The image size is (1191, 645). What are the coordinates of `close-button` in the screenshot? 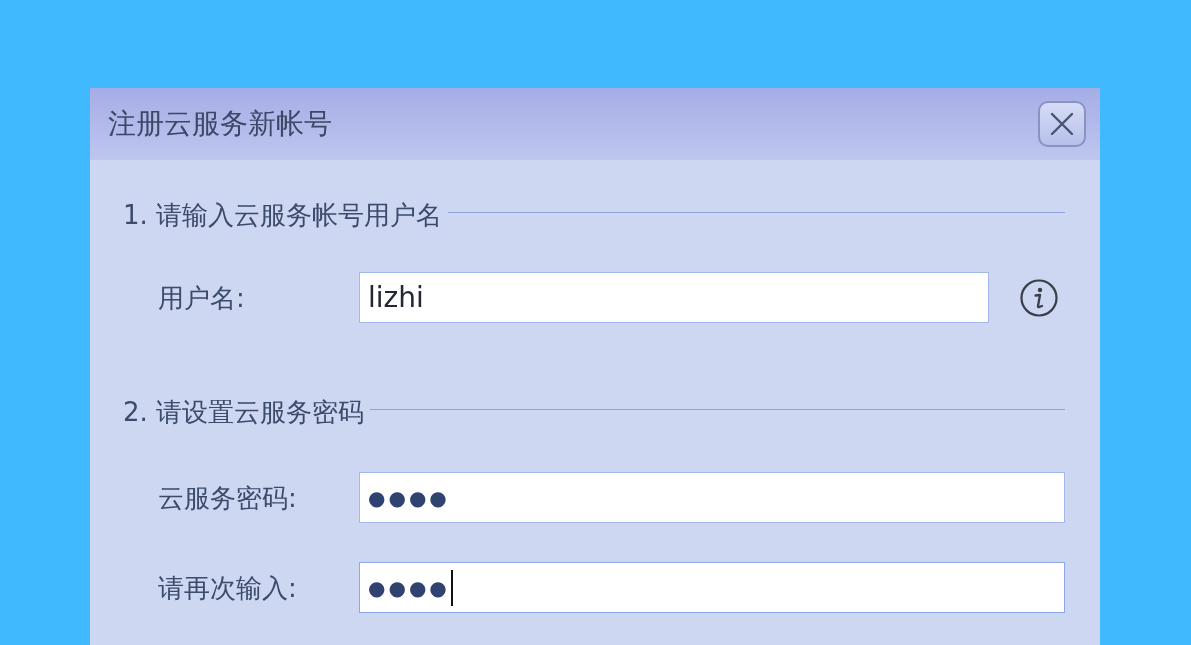 It's located at (1062, 124).